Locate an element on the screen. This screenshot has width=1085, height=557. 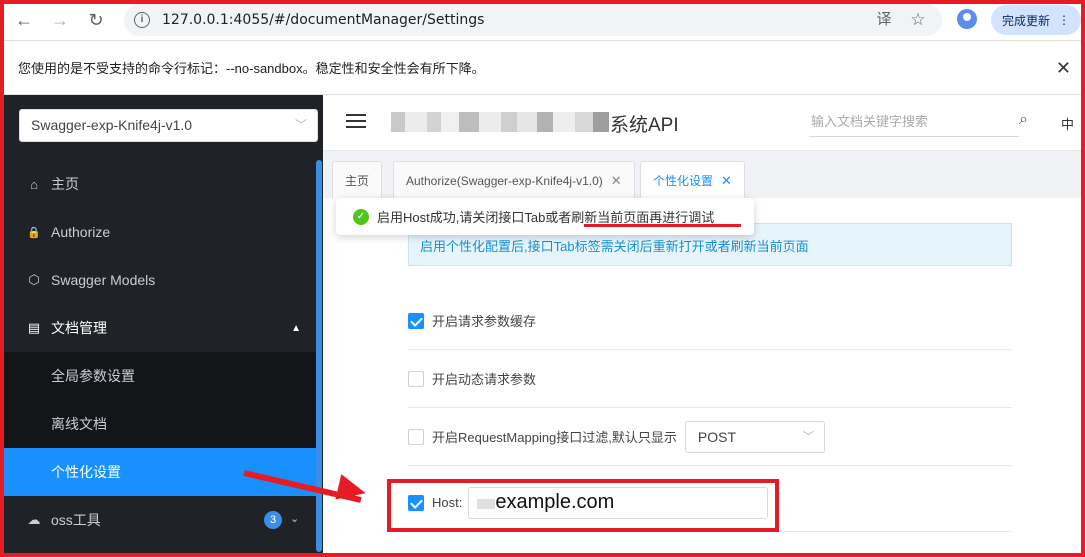
option-request-cache: 开启请求参数缓存 is located at coordinates (710, 321).